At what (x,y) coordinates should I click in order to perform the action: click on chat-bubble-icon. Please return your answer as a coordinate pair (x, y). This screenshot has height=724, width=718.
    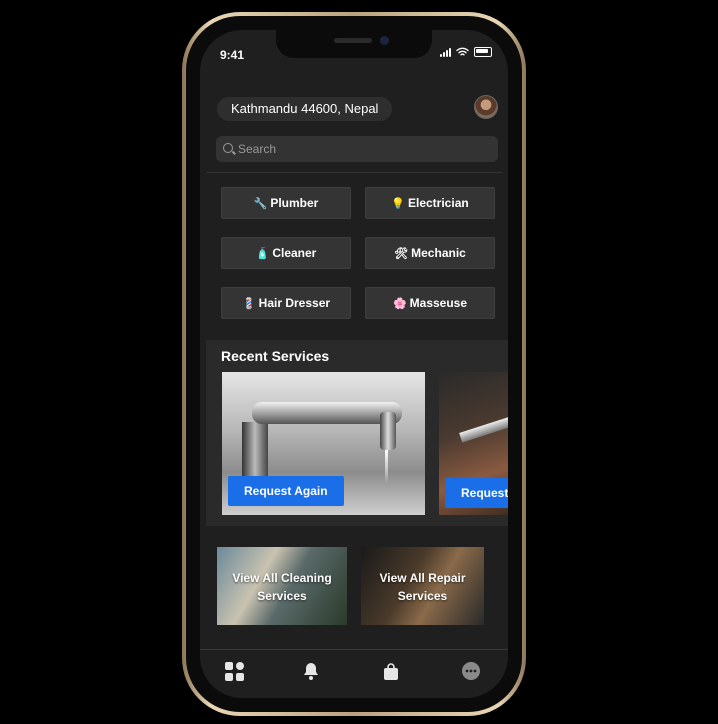
    Looking at the image, I should click on (471, 671).